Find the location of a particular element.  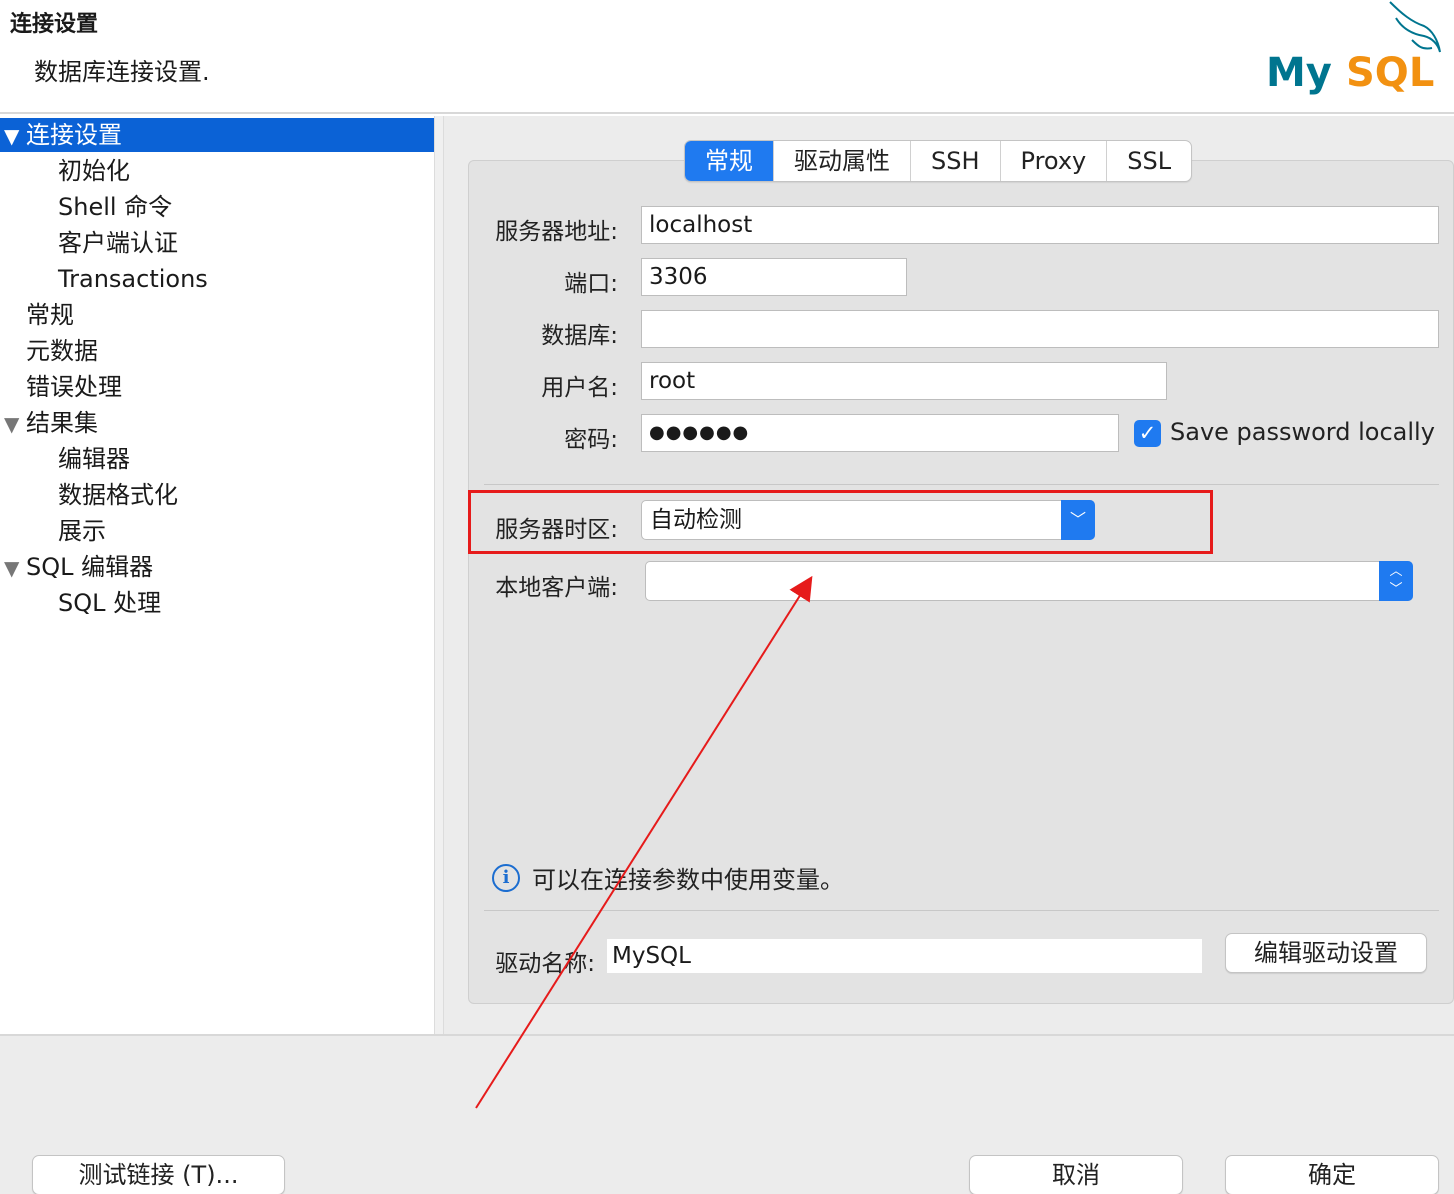

local-client-select: ︿ ﹀ is located at coordinates (1029, 581).